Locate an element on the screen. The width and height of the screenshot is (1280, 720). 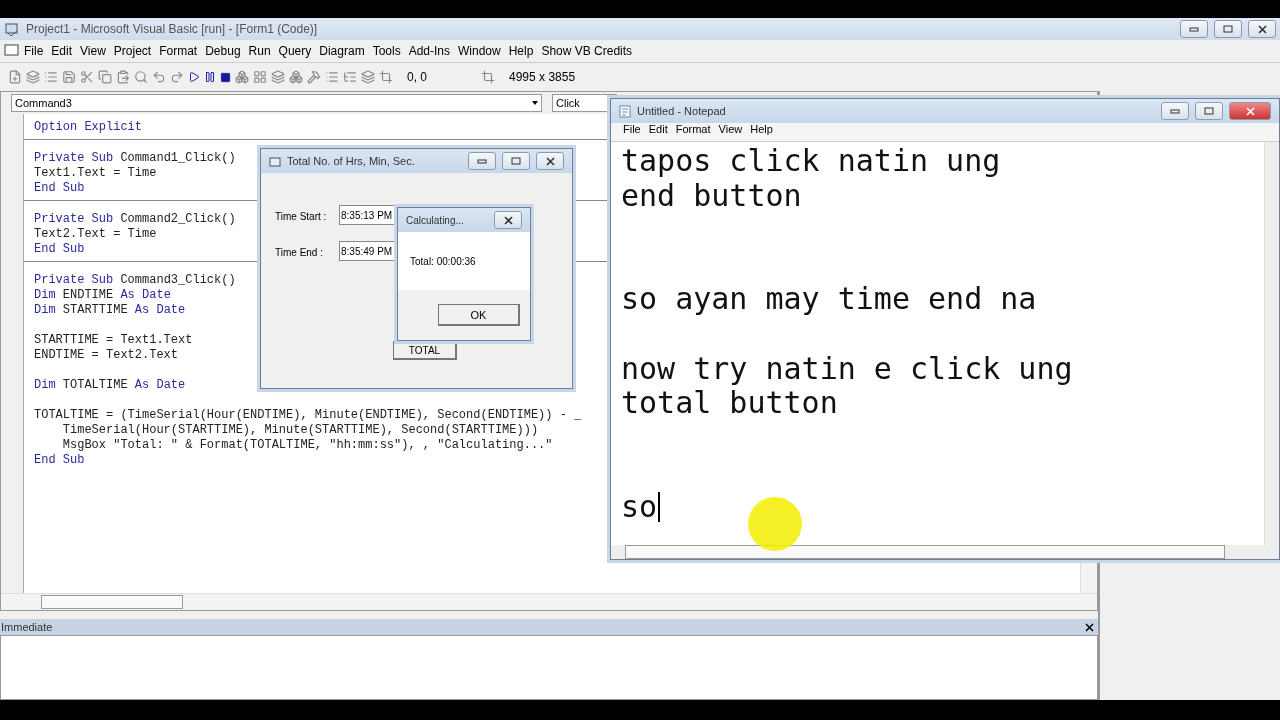
message-text: Total: 00:00:36 is located at coordinates (443, 261).